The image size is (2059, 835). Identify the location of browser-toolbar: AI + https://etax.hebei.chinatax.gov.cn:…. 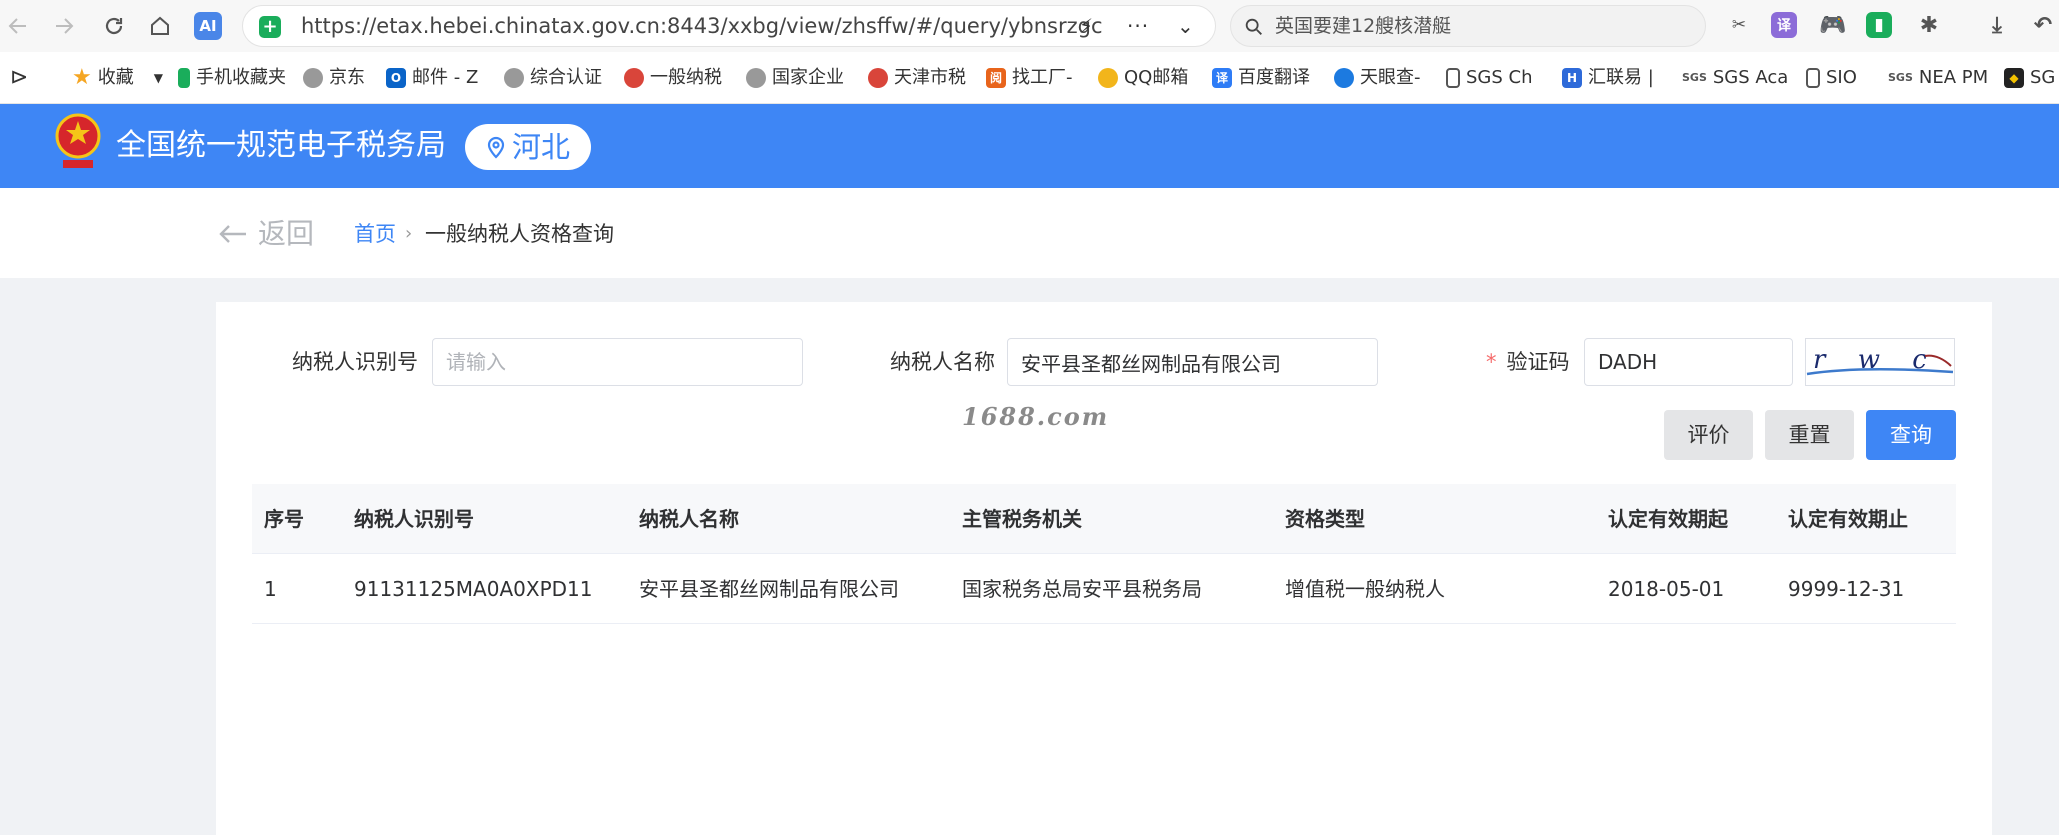
(1029, 26).